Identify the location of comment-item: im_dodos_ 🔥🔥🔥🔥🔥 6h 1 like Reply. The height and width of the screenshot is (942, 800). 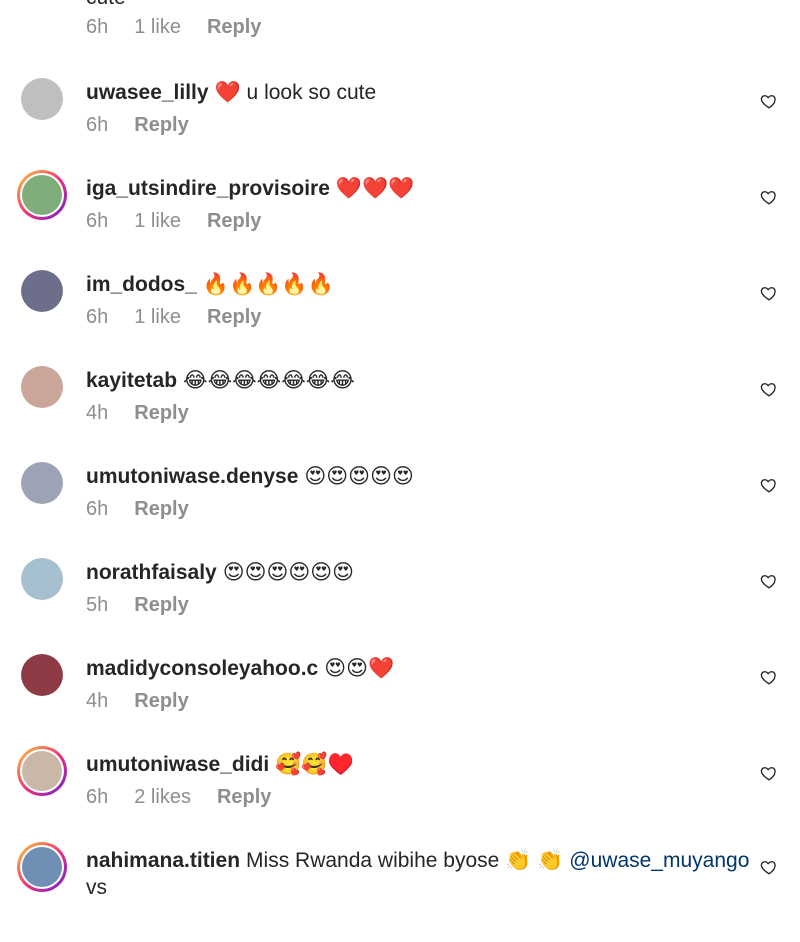
(400, 318).